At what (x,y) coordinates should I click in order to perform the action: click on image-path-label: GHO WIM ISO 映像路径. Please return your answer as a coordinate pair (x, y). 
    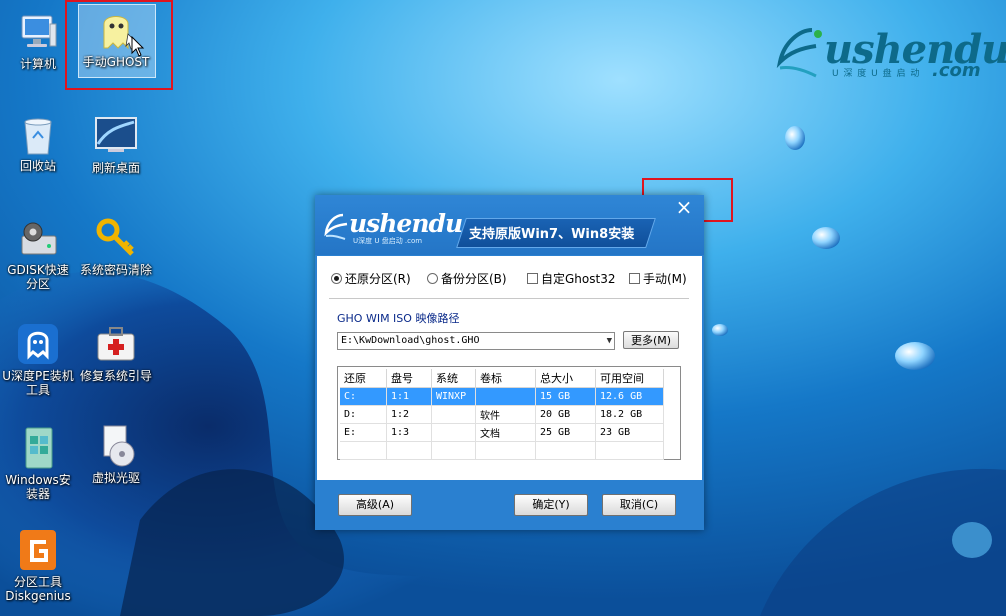
    Looking at the image, I should click on (398, 318).